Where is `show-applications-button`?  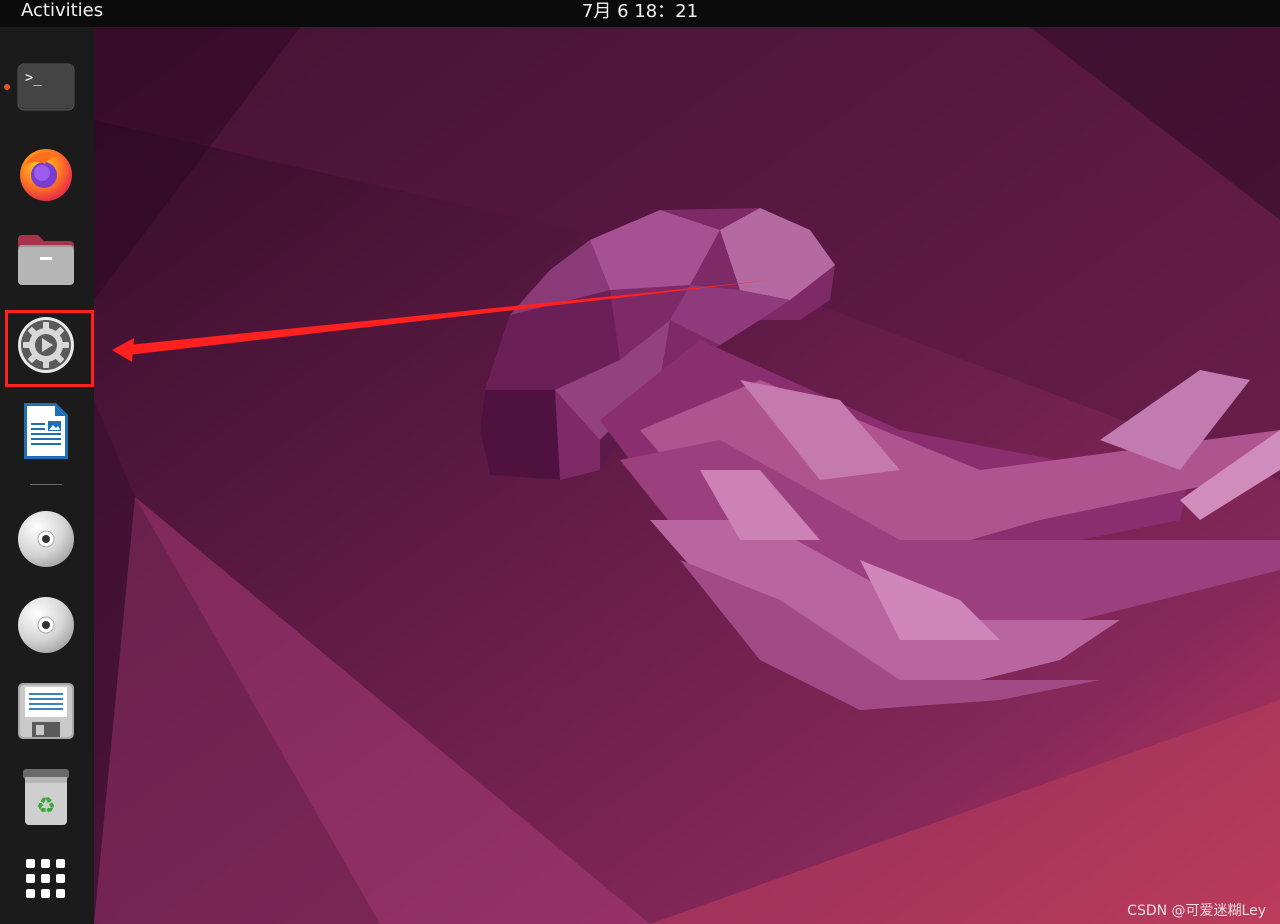 show-applications-button is located at coordinates (46, 879).